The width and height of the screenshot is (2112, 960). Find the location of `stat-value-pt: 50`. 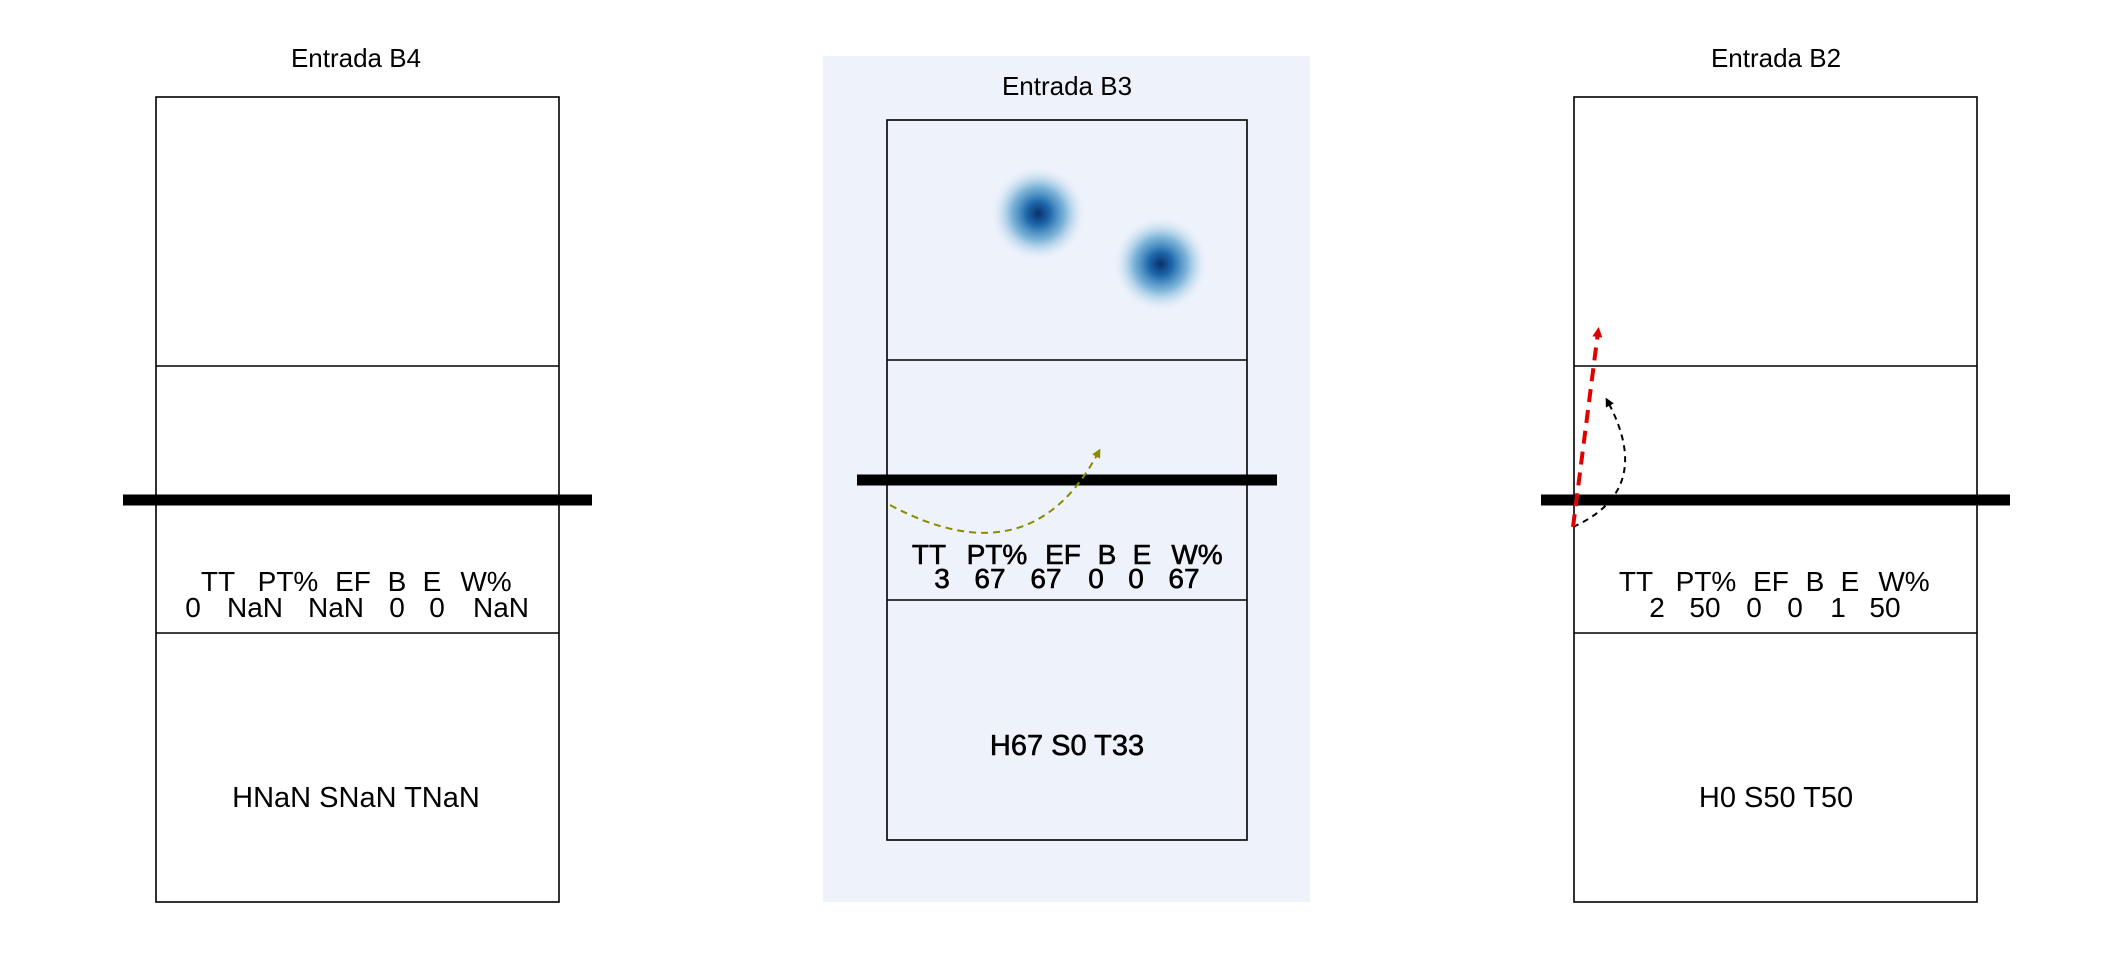

stat-value-pt: 50 is located at coordinates (1704, 607).